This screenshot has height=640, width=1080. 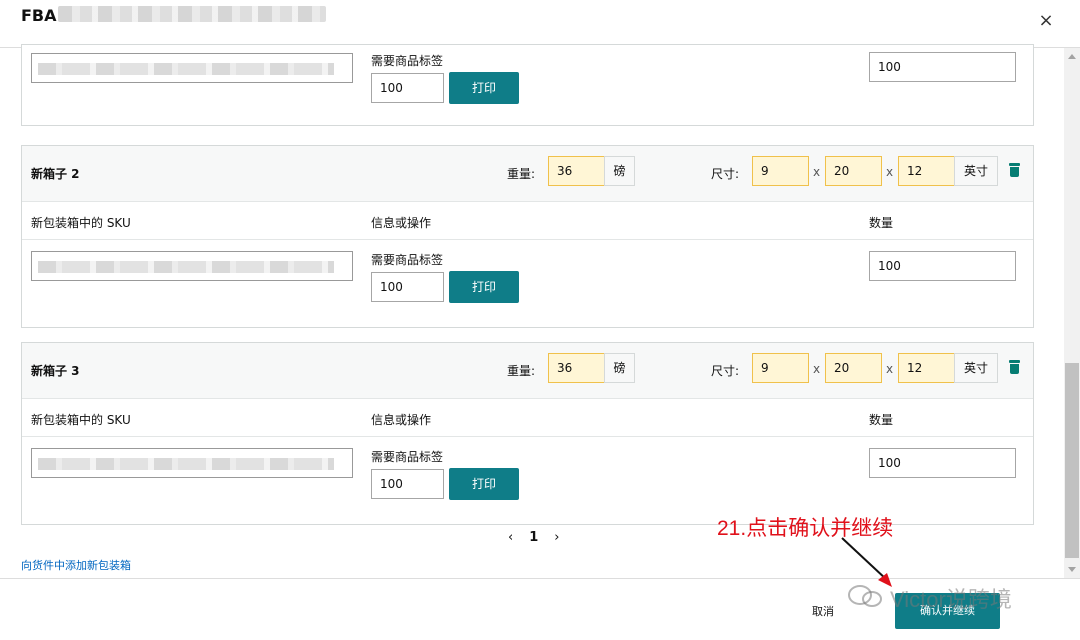 I want to click on add-new-box-link: 向货件中添加新包装箱, so click(x=76, y=565).